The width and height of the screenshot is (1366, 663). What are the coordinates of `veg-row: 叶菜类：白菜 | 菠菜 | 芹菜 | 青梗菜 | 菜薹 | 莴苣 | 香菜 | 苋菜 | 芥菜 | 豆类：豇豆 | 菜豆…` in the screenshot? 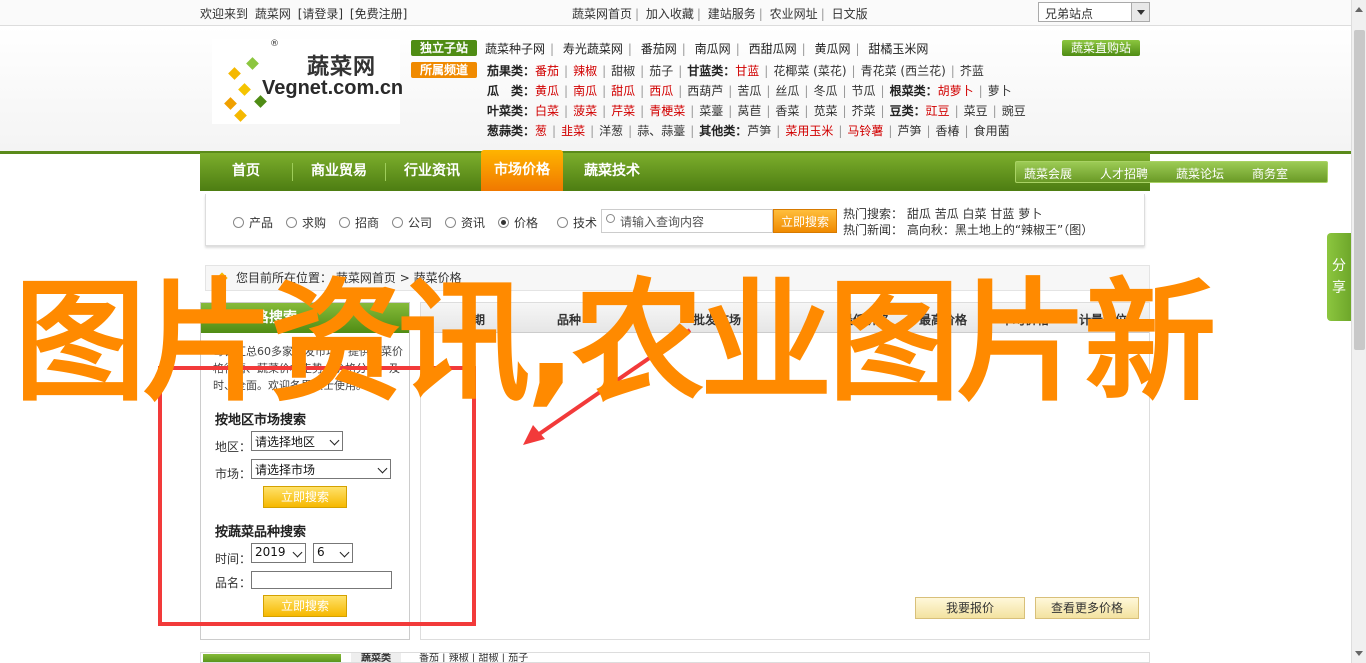 It's located at (756, 111).